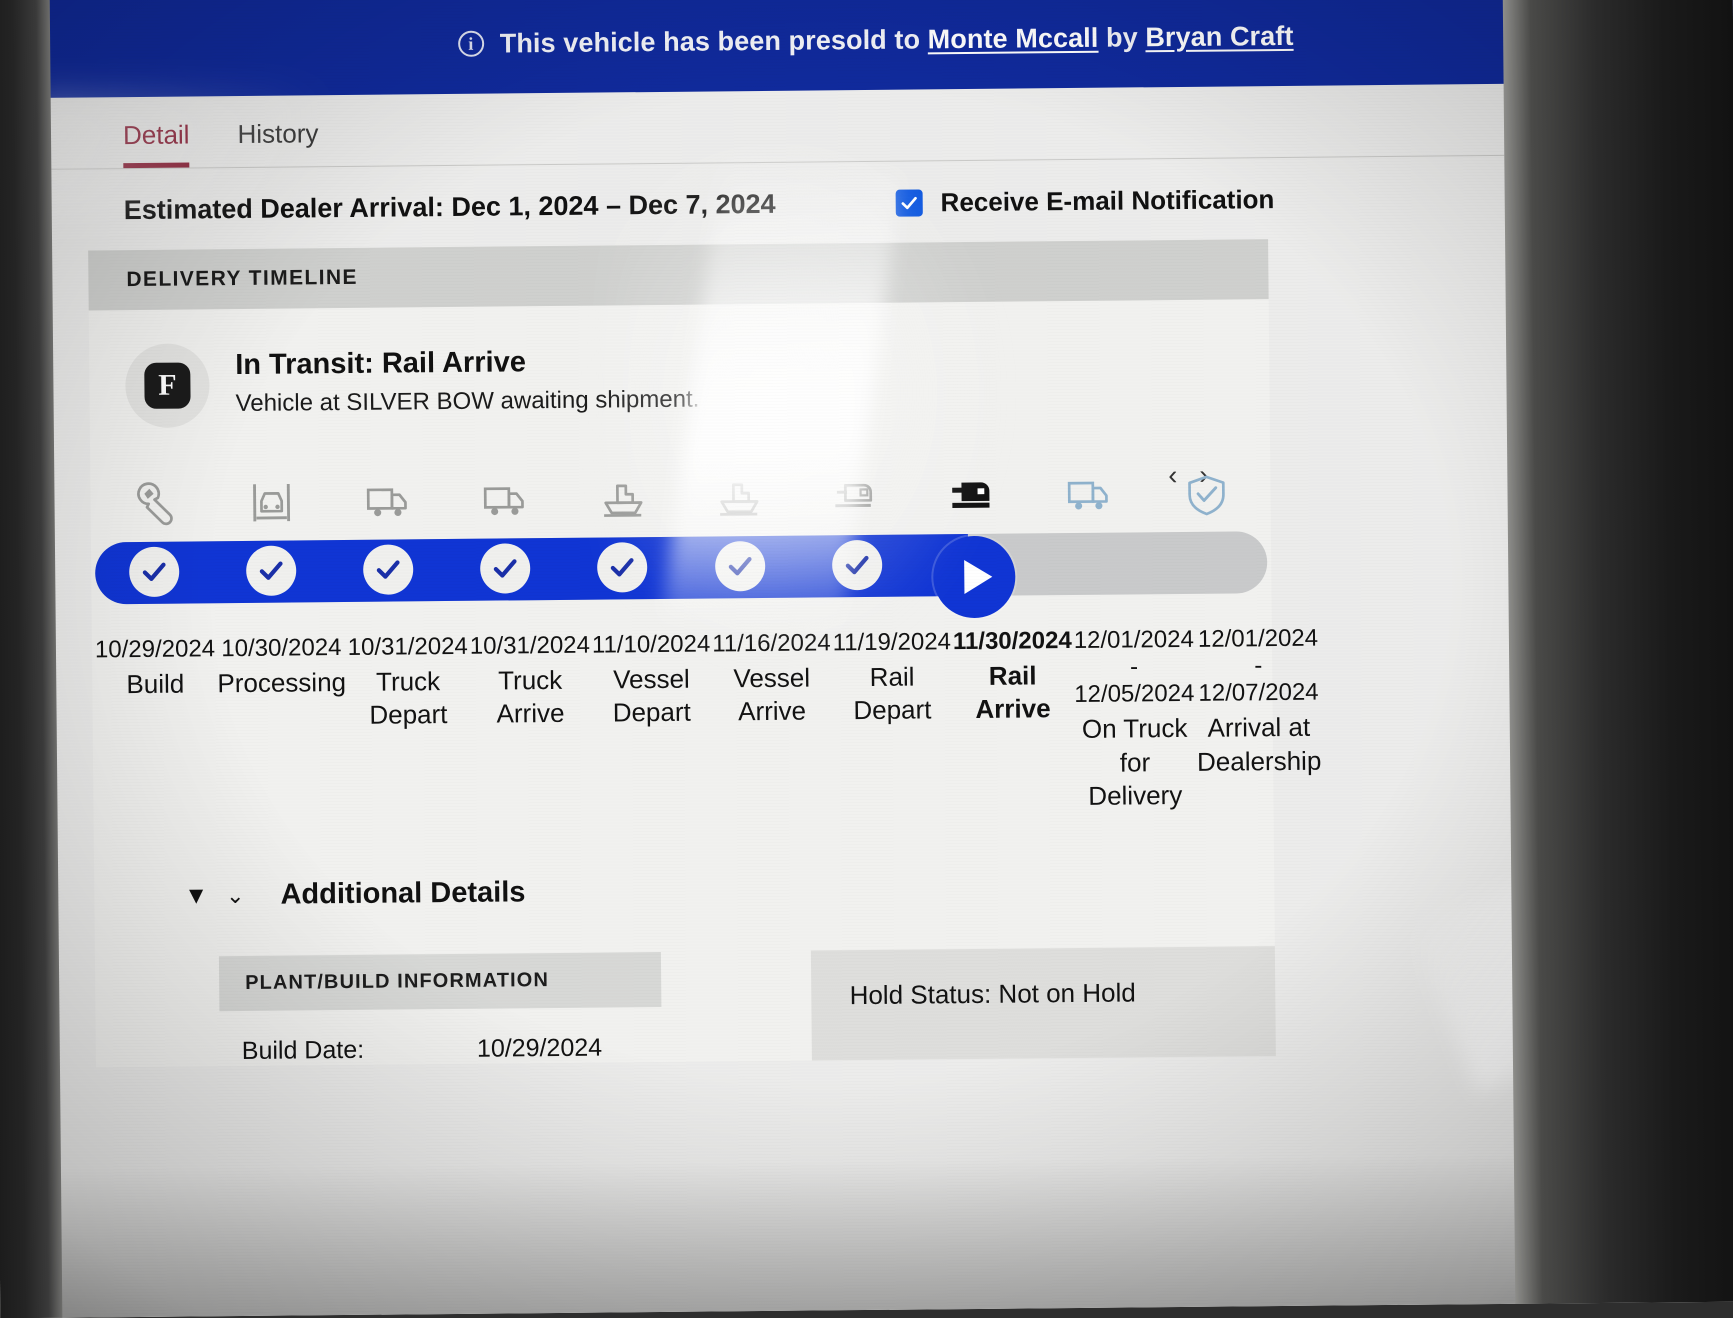 Image resolution: width=1733 pixels, height=1318 pixels. I want to click on timeline-label: 10/31/2024 Truck Depart, so click(409, 726).